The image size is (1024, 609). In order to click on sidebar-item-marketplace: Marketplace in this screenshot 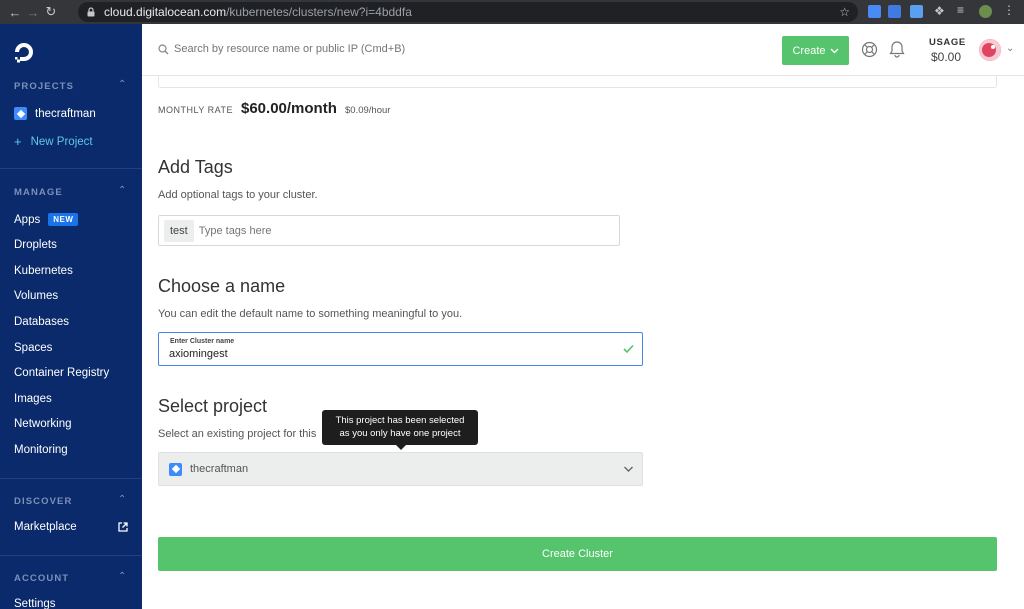, I will do `click(45, 527)`.